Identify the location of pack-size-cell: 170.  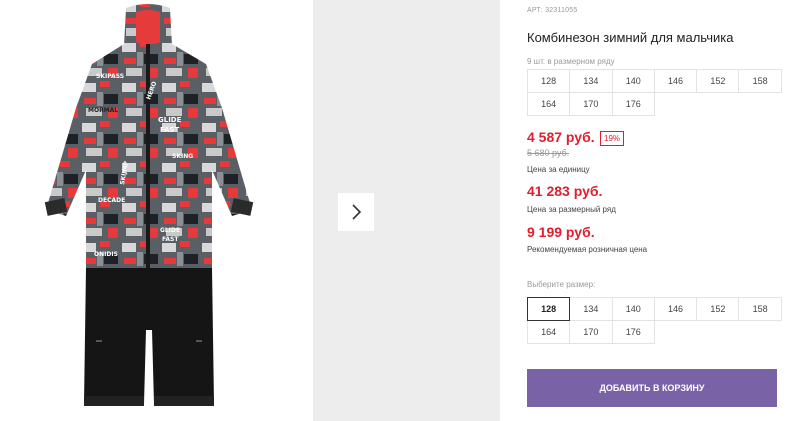
(591, 104).